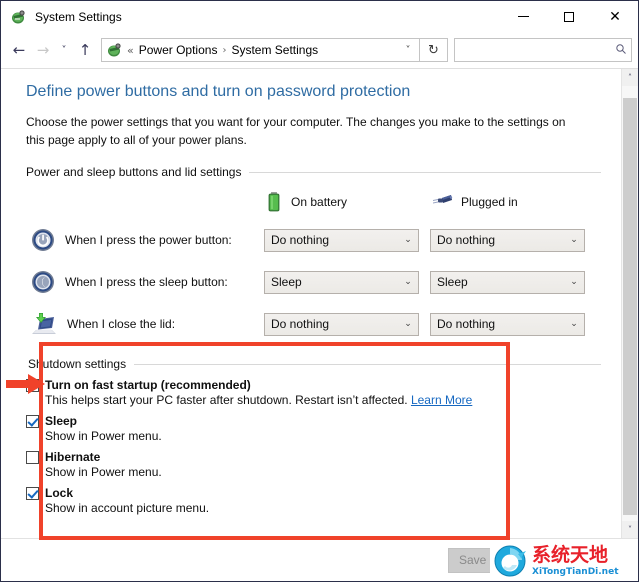  What do you see at coordinates (341, 324) in the screenshot?
I see `dropdown-close-lid-on-battery: Do nothing ⌄` at bounding box center [341, 324].